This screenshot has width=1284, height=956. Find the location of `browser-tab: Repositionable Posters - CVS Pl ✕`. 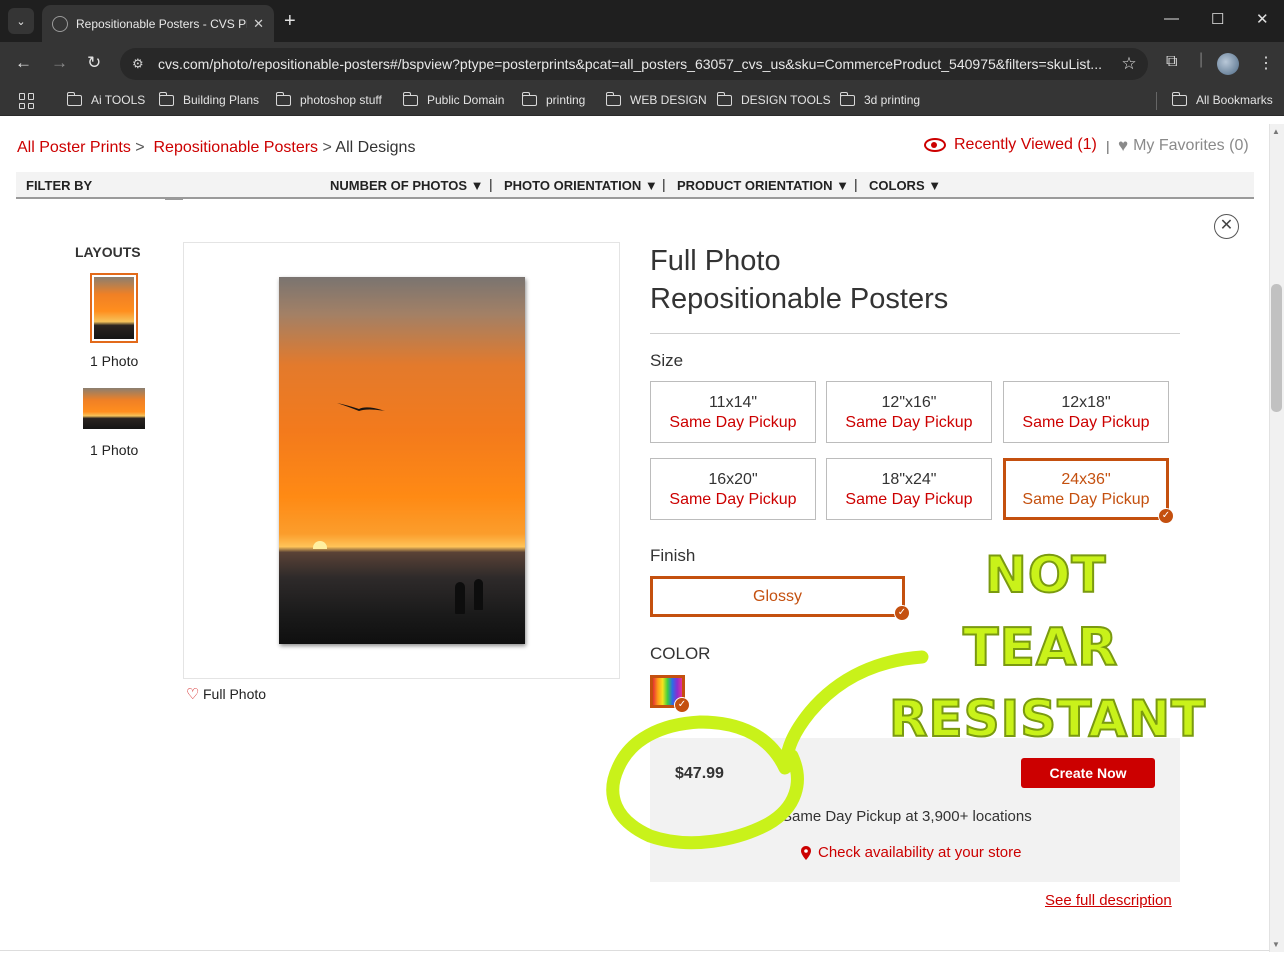

browser-tab: Repositionable Posters - CVS Pl ✕ is located at coordinates (158, 23).